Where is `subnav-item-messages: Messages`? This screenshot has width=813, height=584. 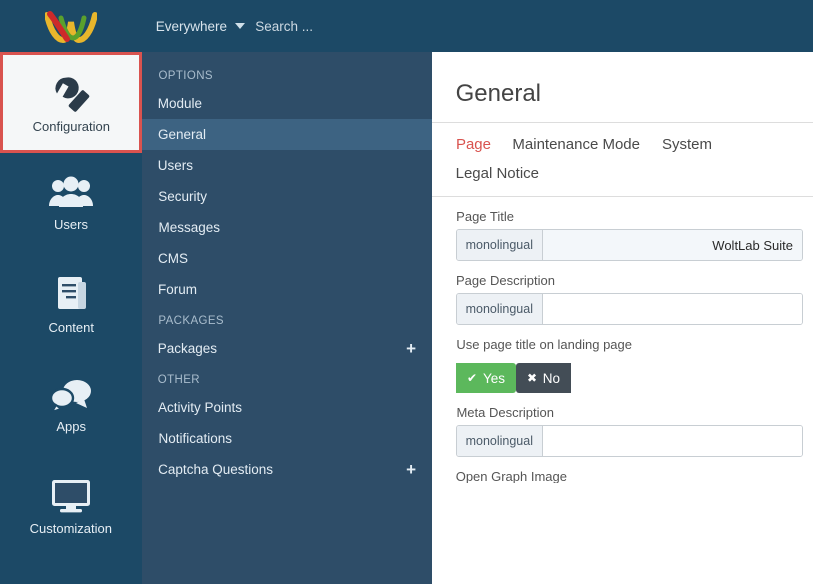 subnav-item-messages: Messages is located at coordinates (287, 227).